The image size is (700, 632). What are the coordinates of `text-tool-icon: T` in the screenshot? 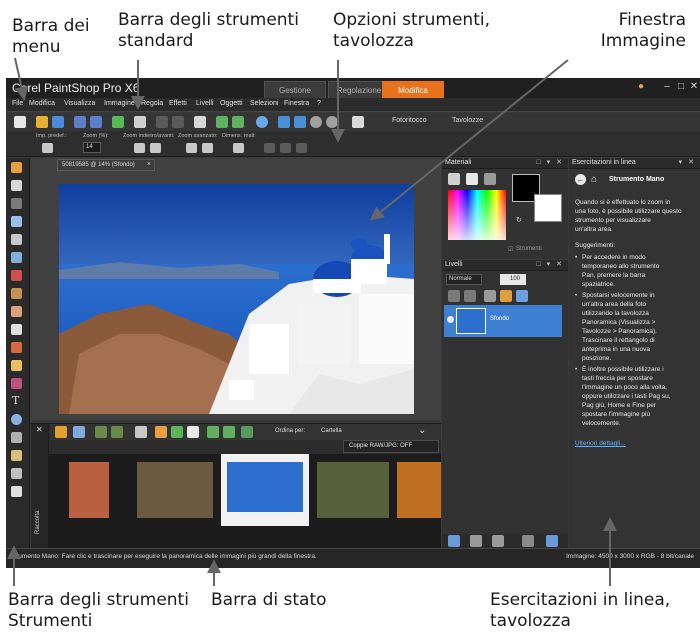 It's located at (15, 400).